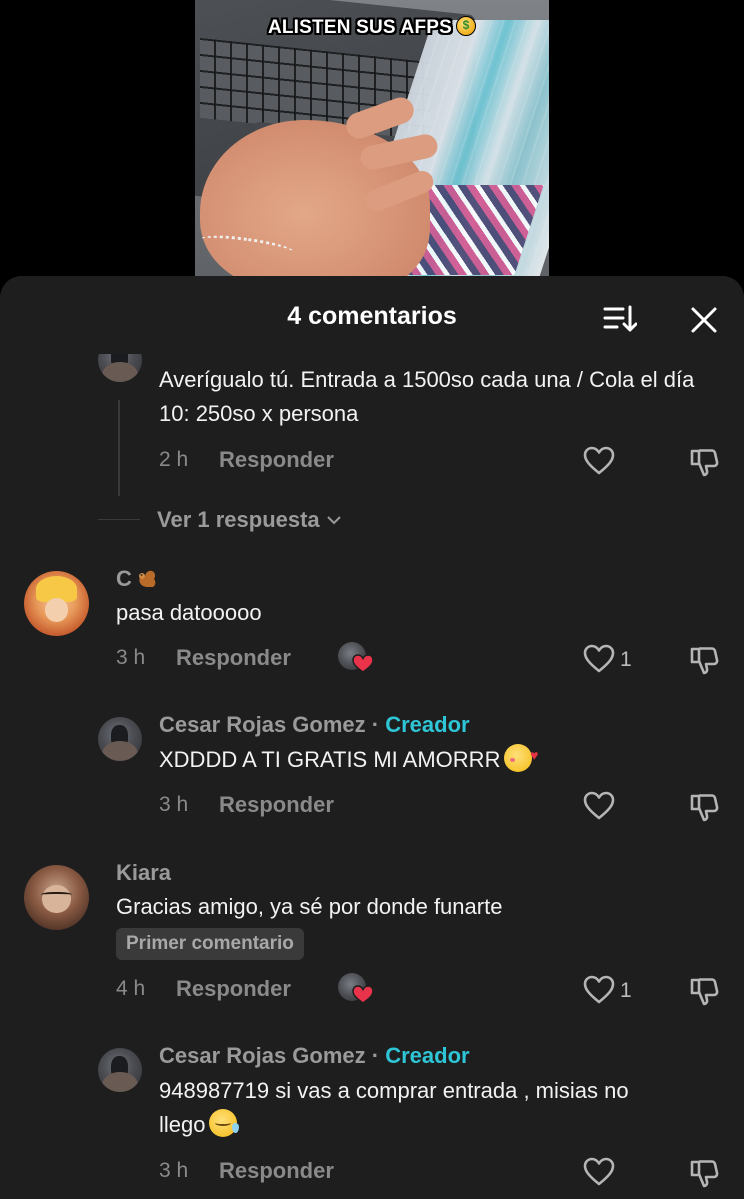  I want to click on close-icon, so click(704, 320).